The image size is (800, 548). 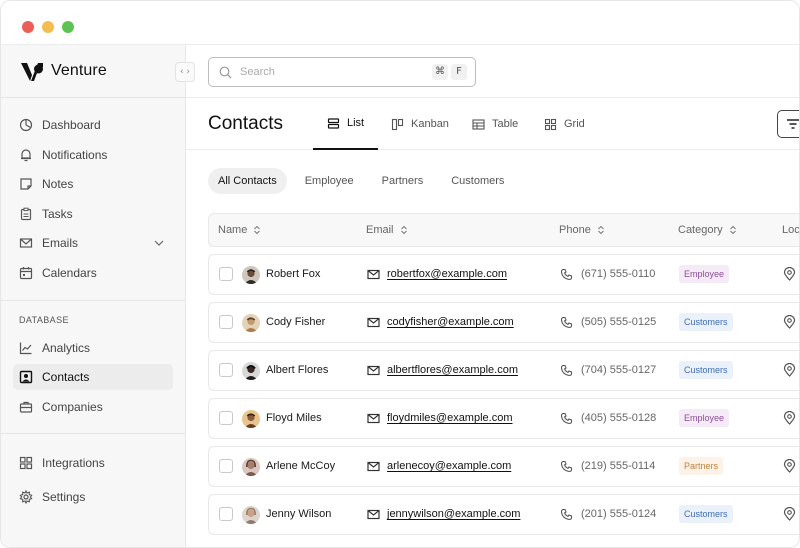 I want to click on sidebar-item-label: Calendars, so click(x=69, y=272).